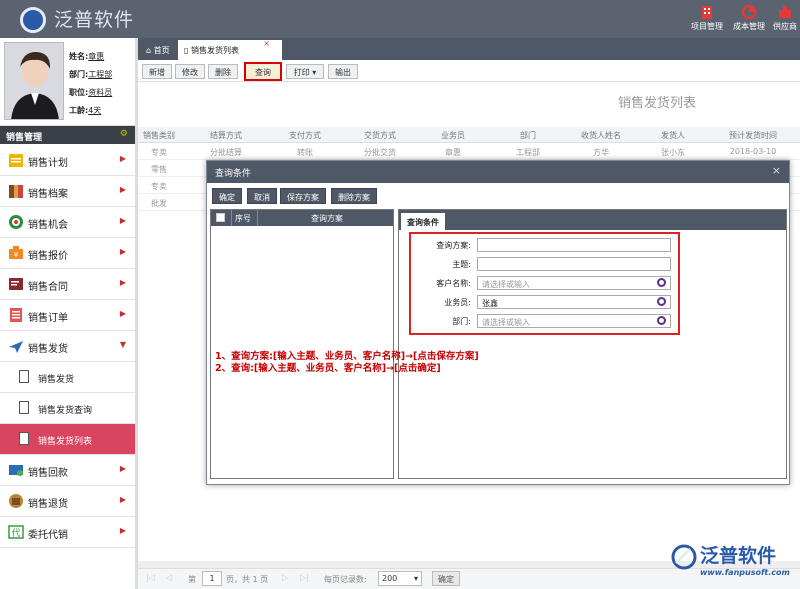 Image resolution: width=800 pixels, height=589 pixels. What do you see at coordinates (226, 152) in the screenshot?
I see `table-cell: 分批结算` at bounding box center [226, 152].